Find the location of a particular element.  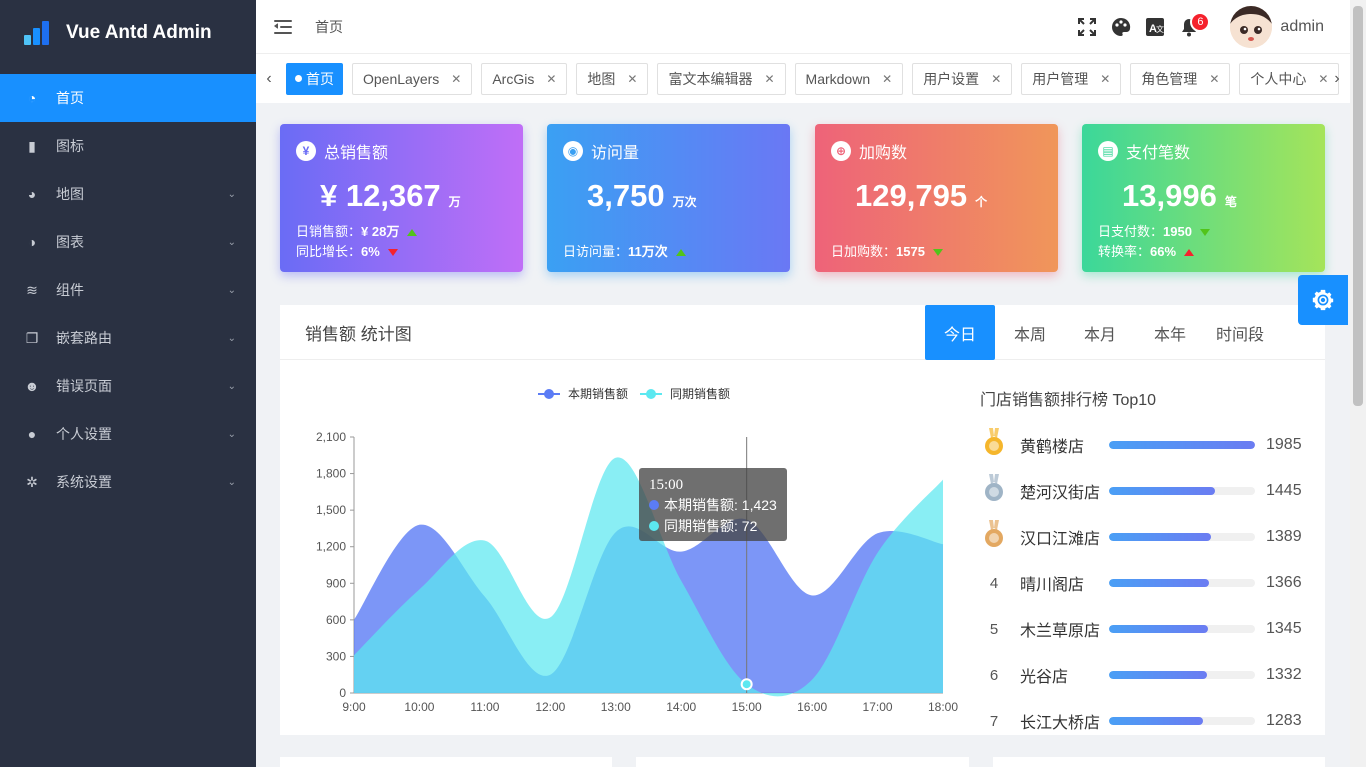

card-icon: ¥ is located at coordinates (306, 151).